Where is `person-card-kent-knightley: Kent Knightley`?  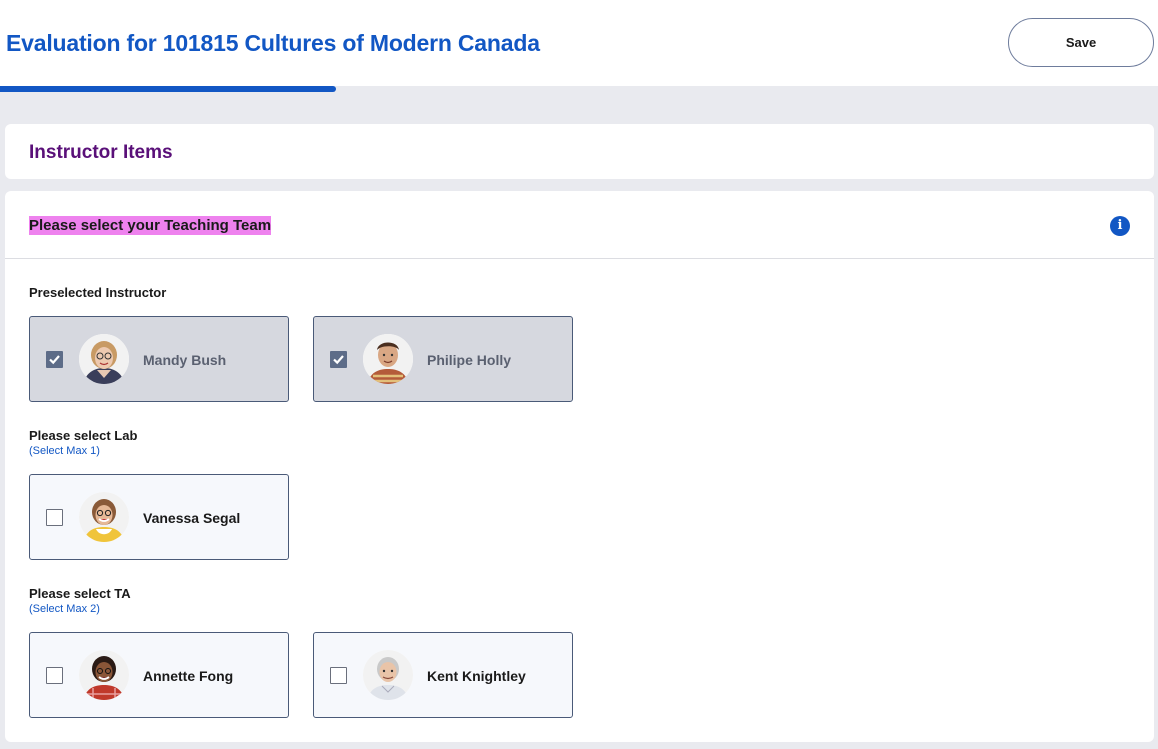
person-card-kent-knightley: Kent Knightley is located at coordinates (443, 675).